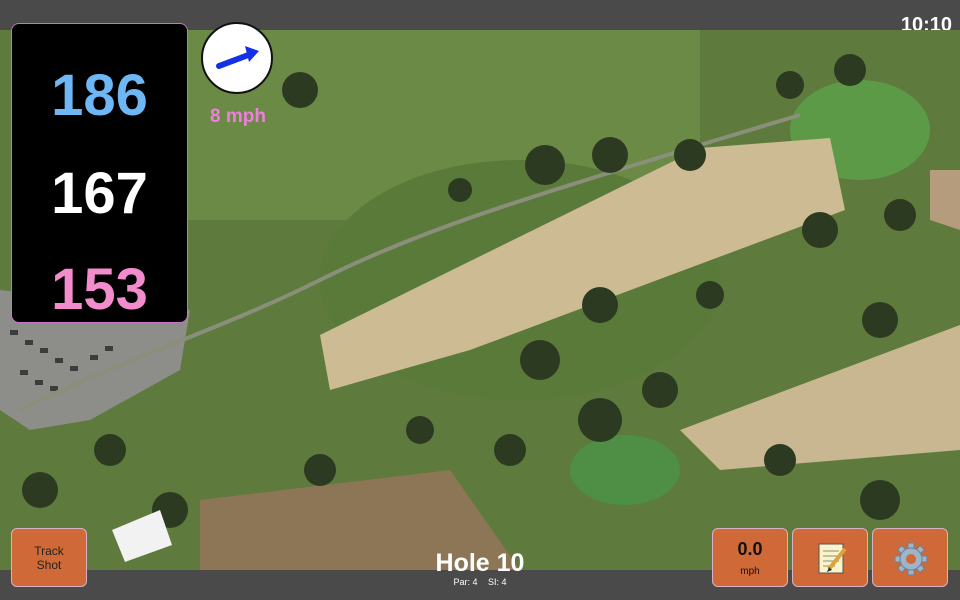 Image resolution: width=960 pixels, height=600 pixels. Describe the element at coordinates (99, 289) in the screenshot. I see `front-yardage: 153` at that location.